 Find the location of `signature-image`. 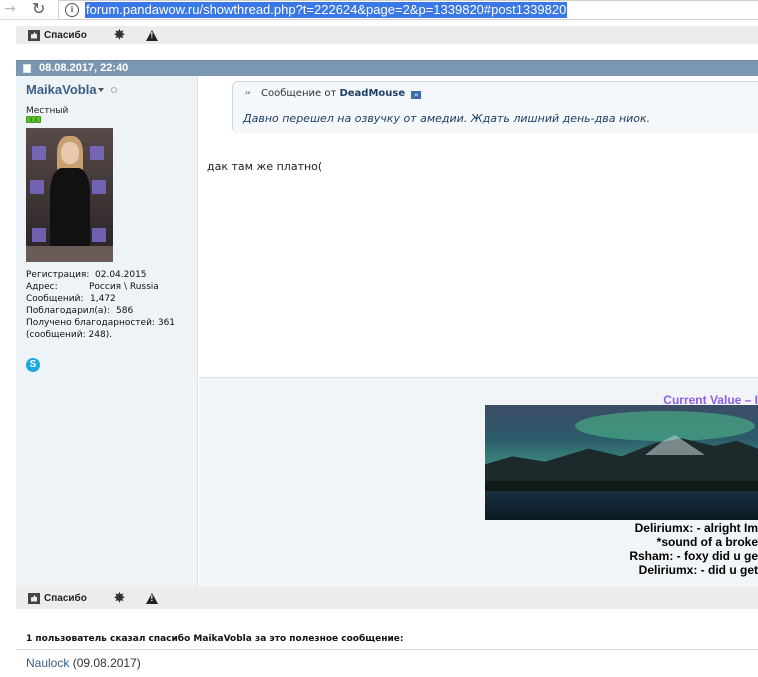

signature-image is located at coordinates (621, 462).